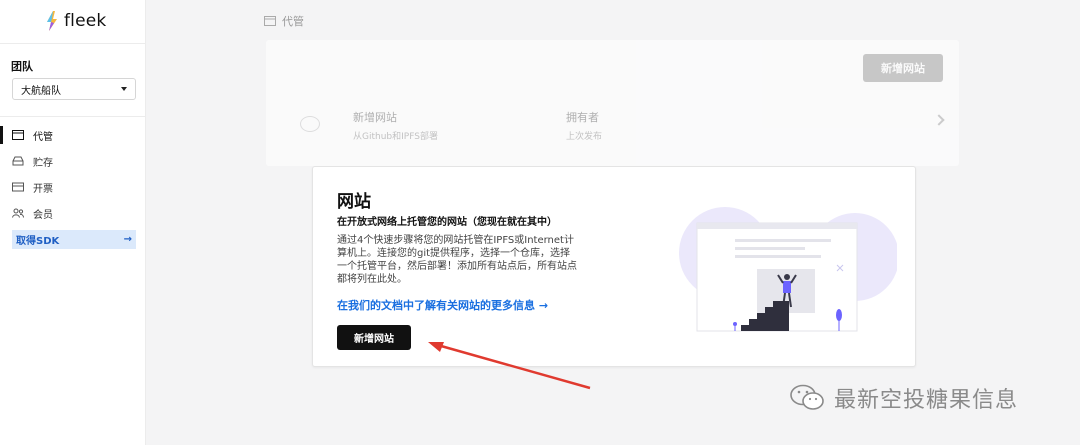 This screenshot has height=445, width=1080. Describe the element at coordinates (926, 400) in the screenshot. I see `watermark-text: 最新空投糖果信息` at that location.